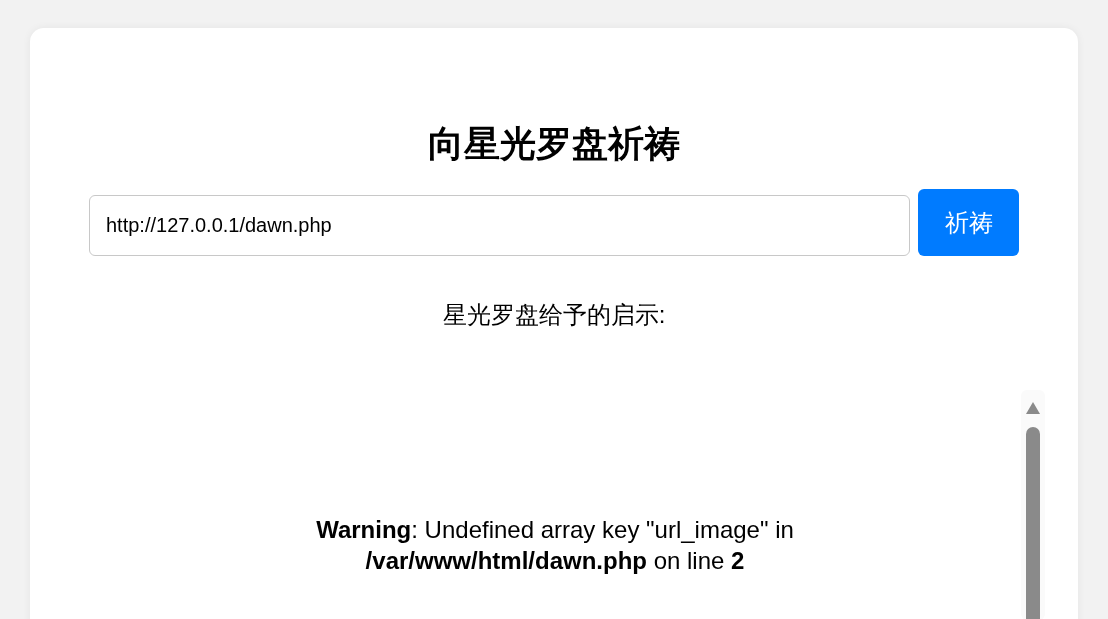  What do you see at coordinates (499, 225) in the screenshot?
I see `url-input-field: http://127.0.0.1/dawn.php` at bounding box center [499, 225].